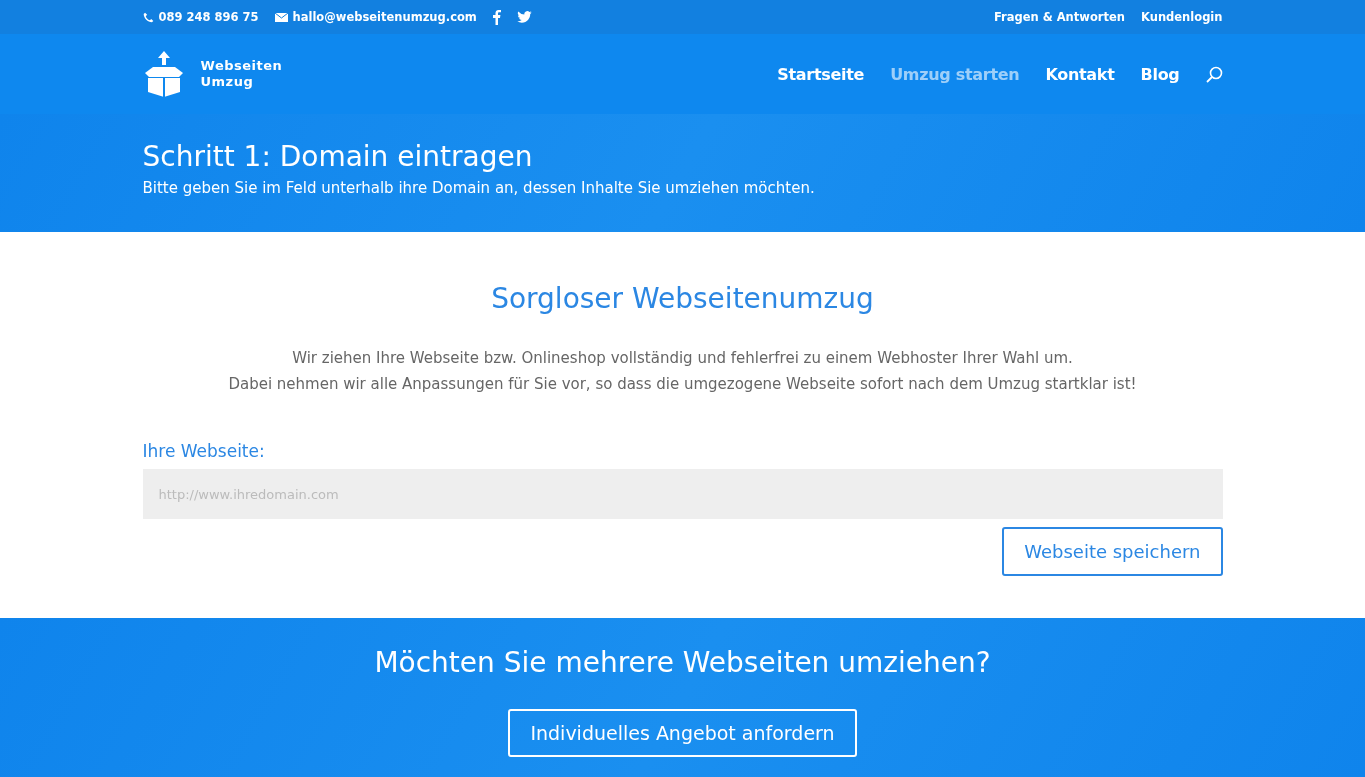 The height and width of the screenshot is (777, 1365). I want to click on top-link: Kundenlogin, so click(1182, 17).